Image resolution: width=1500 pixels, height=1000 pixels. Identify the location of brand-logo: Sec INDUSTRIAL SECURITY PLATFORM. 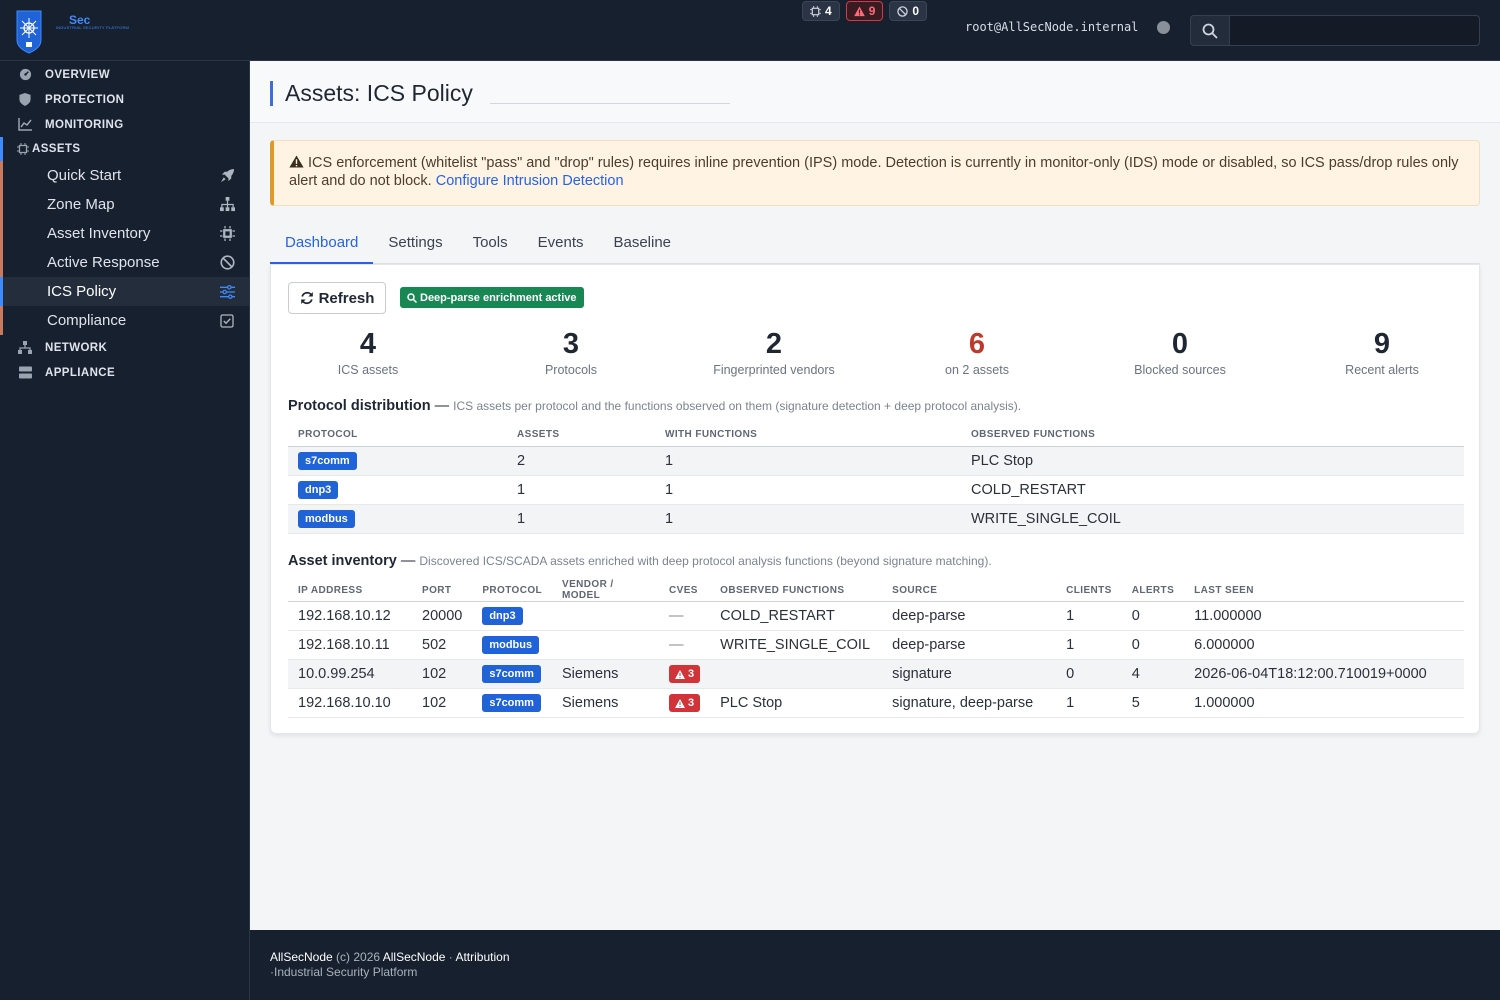
(71, 32).